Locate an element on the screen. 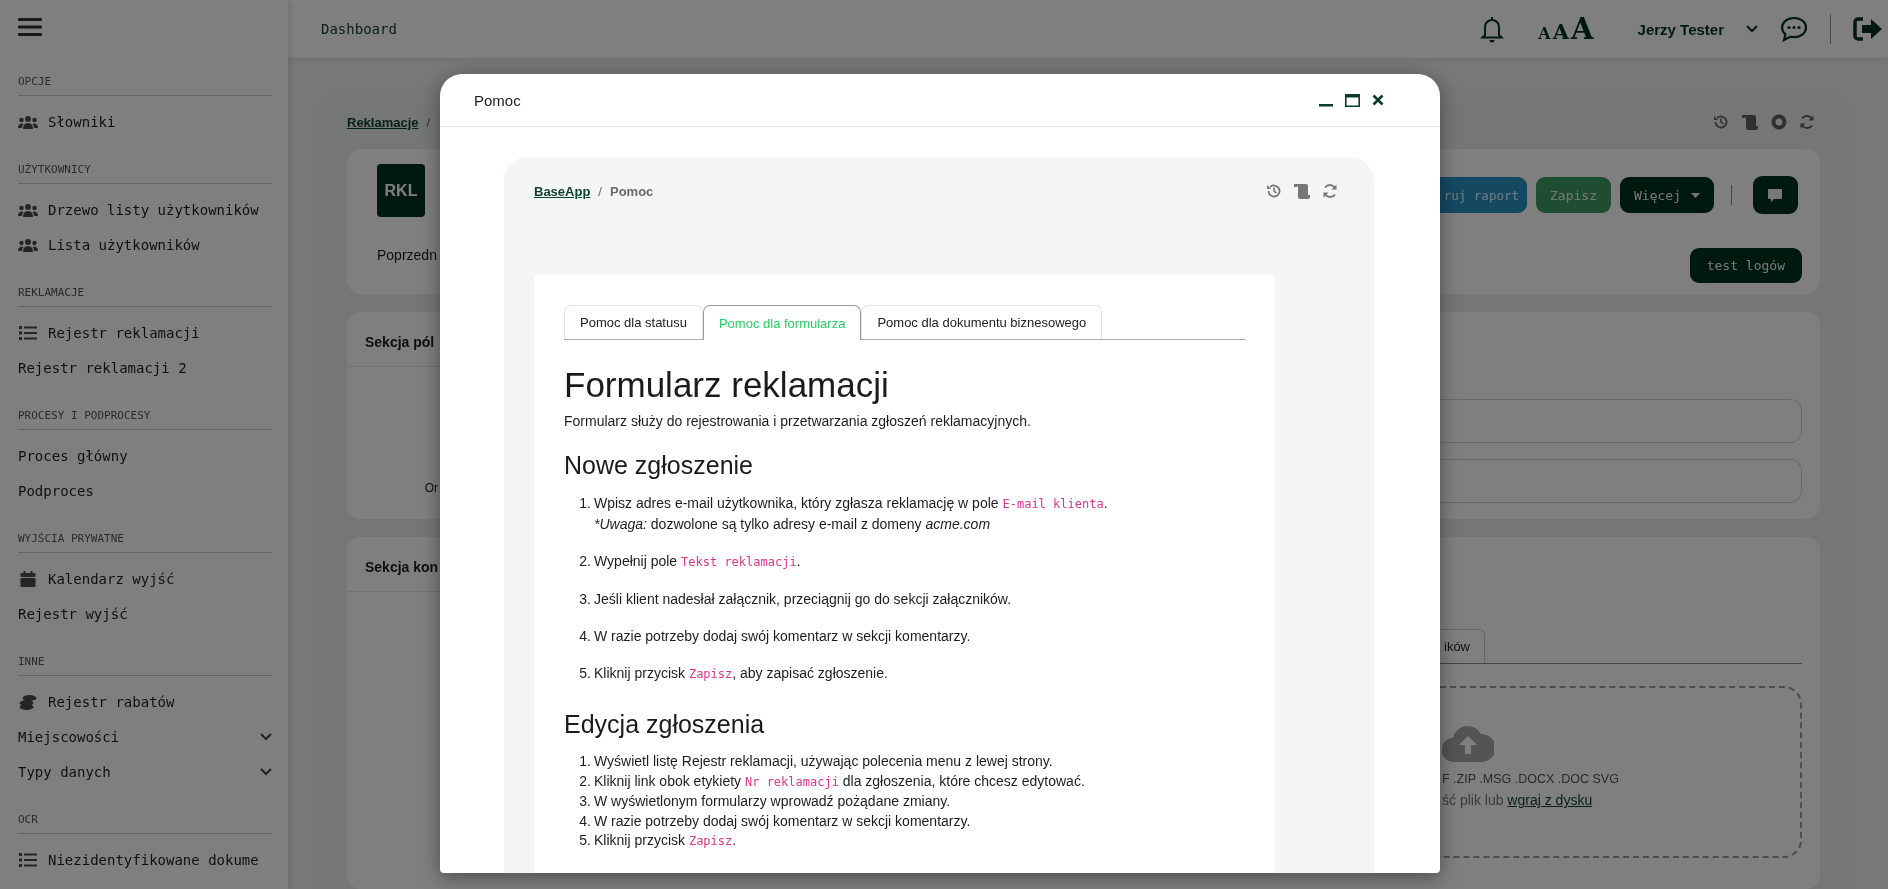  instruction-step: 5. Kliknij przycisk Zapisz, aby zapisać zgłoszenie. is located at coordinates (904, 673).